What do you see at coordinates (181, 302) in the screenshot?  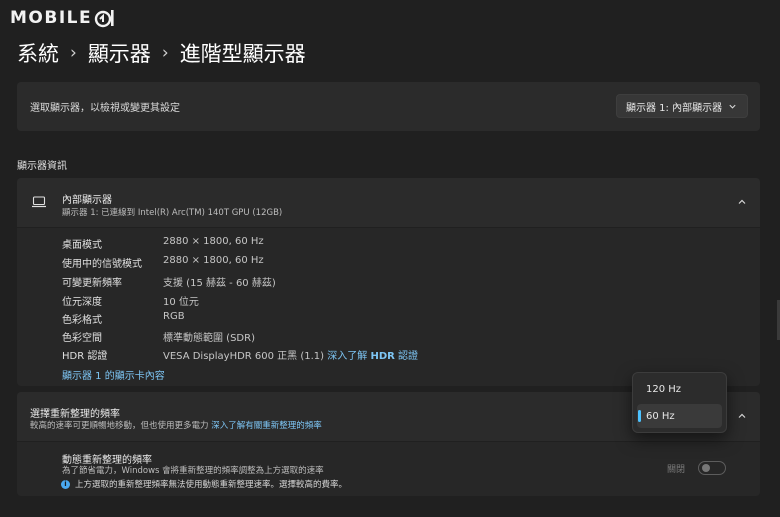 I see `info-row-value: 10 位元` at bounding box center [181, 302].